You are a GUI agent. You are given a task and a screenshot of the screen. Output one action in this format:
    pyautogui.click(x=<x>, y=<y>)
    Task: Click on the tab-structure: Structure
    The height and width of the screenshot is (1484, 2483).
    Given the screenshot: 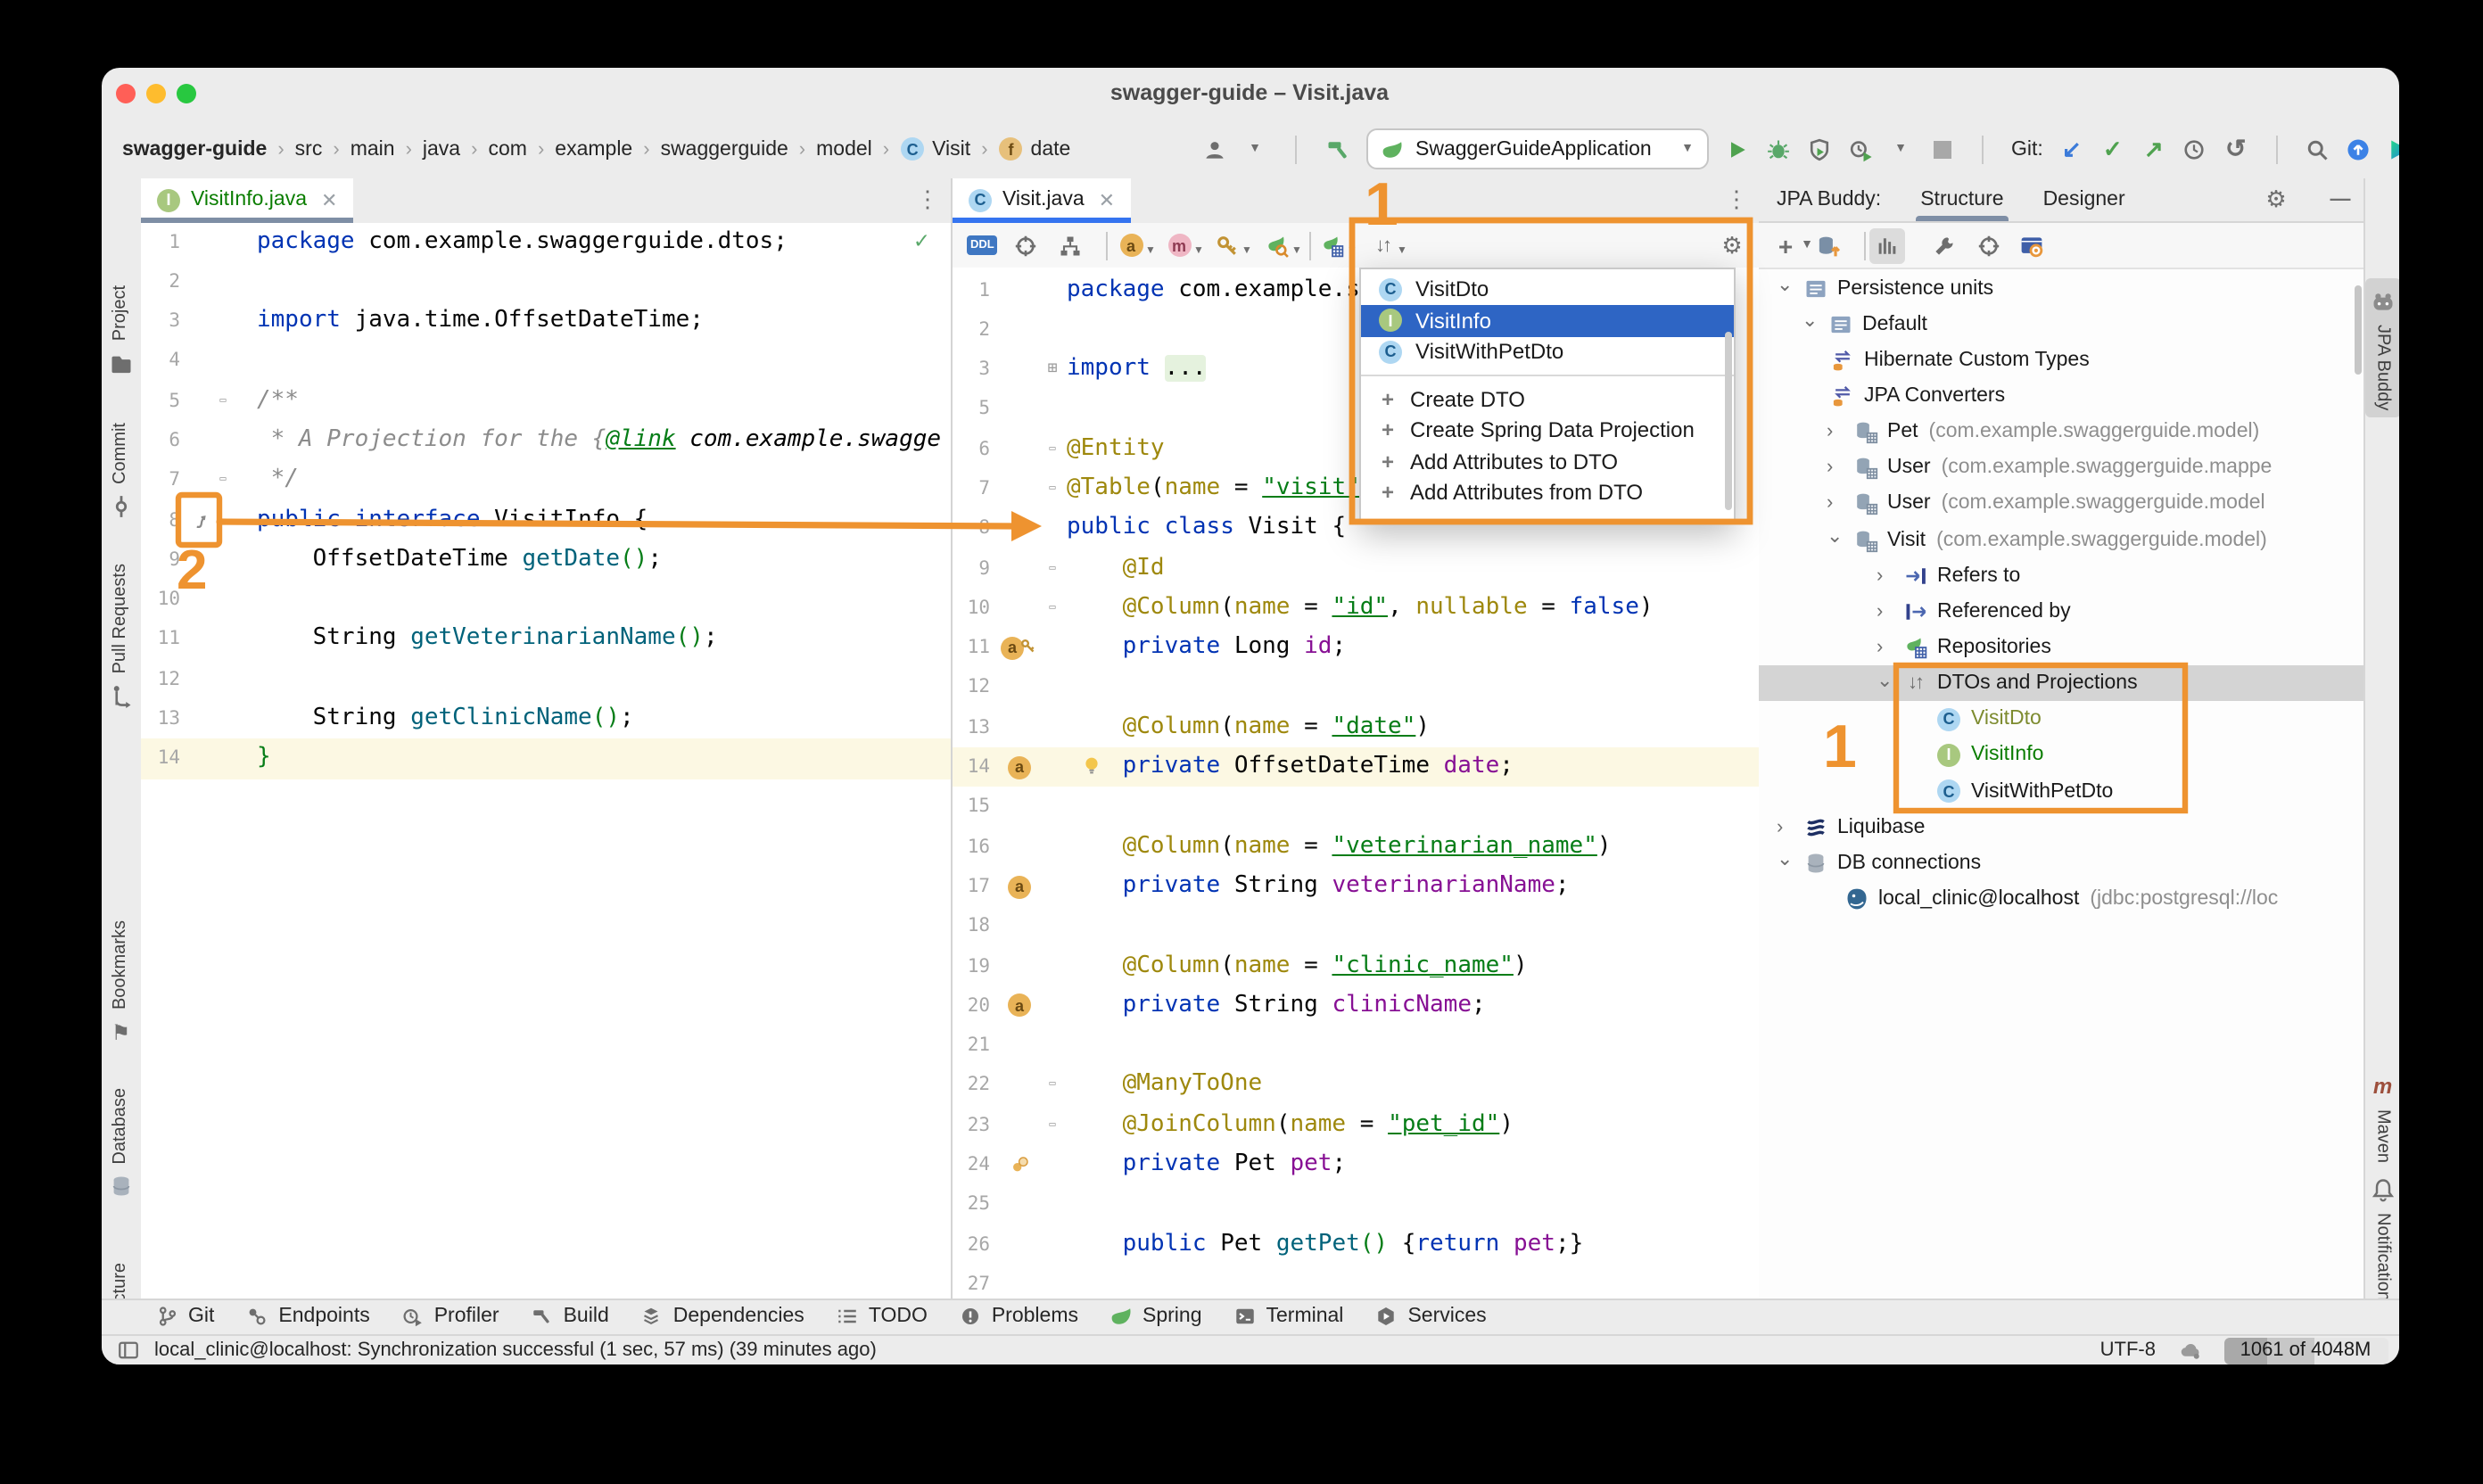 What is the action you would take?
    pyautogui.click(x=1962, y=199)
    